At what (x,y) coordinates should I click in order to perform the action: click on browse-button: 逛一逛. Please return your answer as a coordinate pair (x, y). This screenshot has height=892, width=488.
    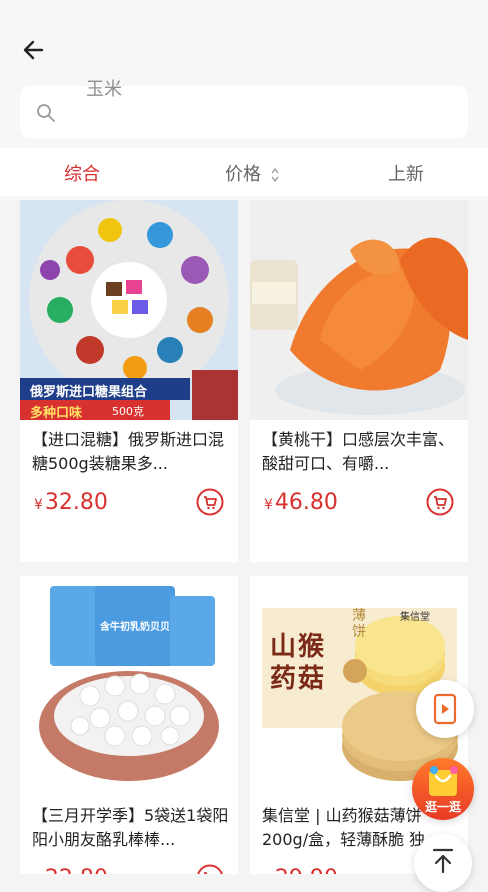
    Looking at the image, I should click on (443, 789).